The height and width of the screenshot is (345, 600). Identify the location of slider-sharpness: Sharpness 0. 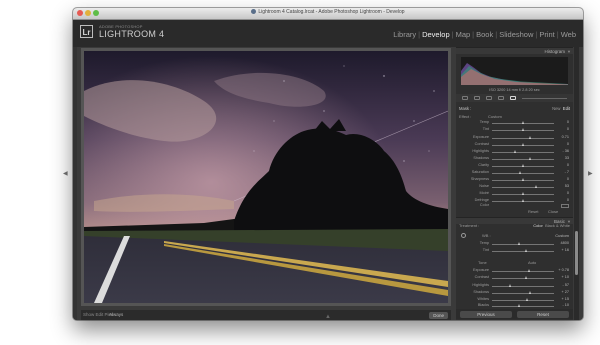
(514, 180).